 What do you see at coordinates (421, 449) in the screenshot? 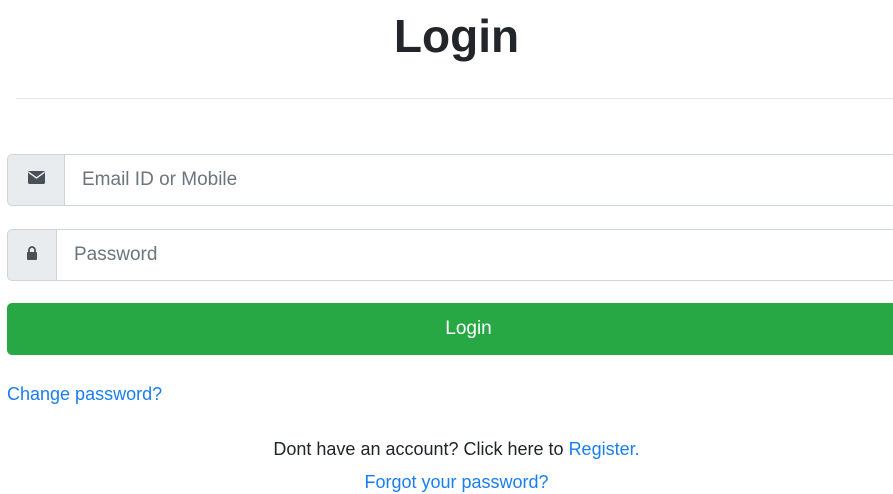
I see `register-prompt-text: Dont have an account? Click here to` at bounding box center [421, 449].